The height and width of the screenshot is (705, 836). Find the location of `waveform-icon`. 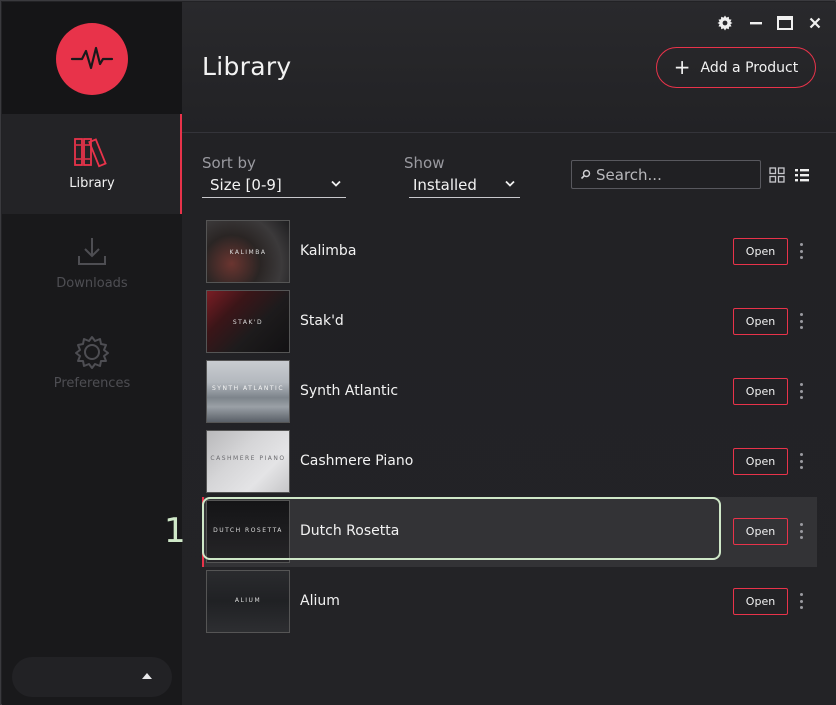

waveform-icon is located at coordinates (92, 58).